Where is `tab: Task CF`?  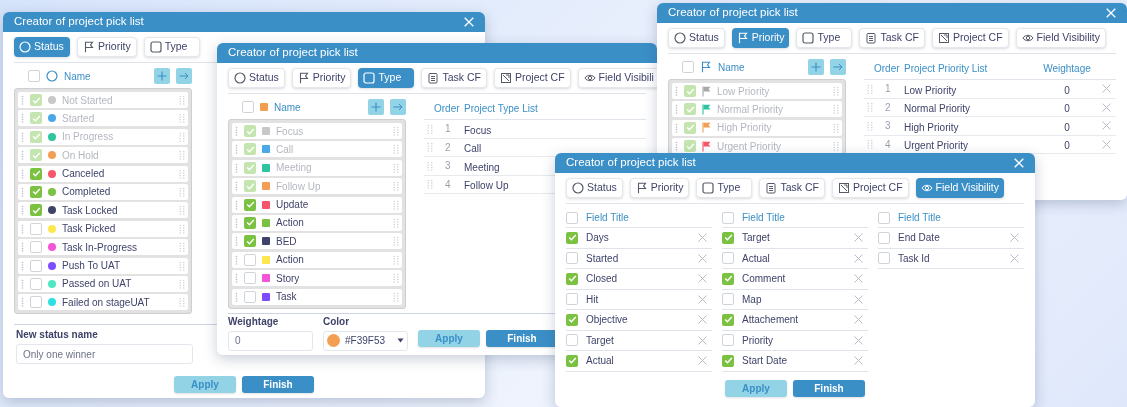 tab: Task CF is located at coordinates (892, 38).